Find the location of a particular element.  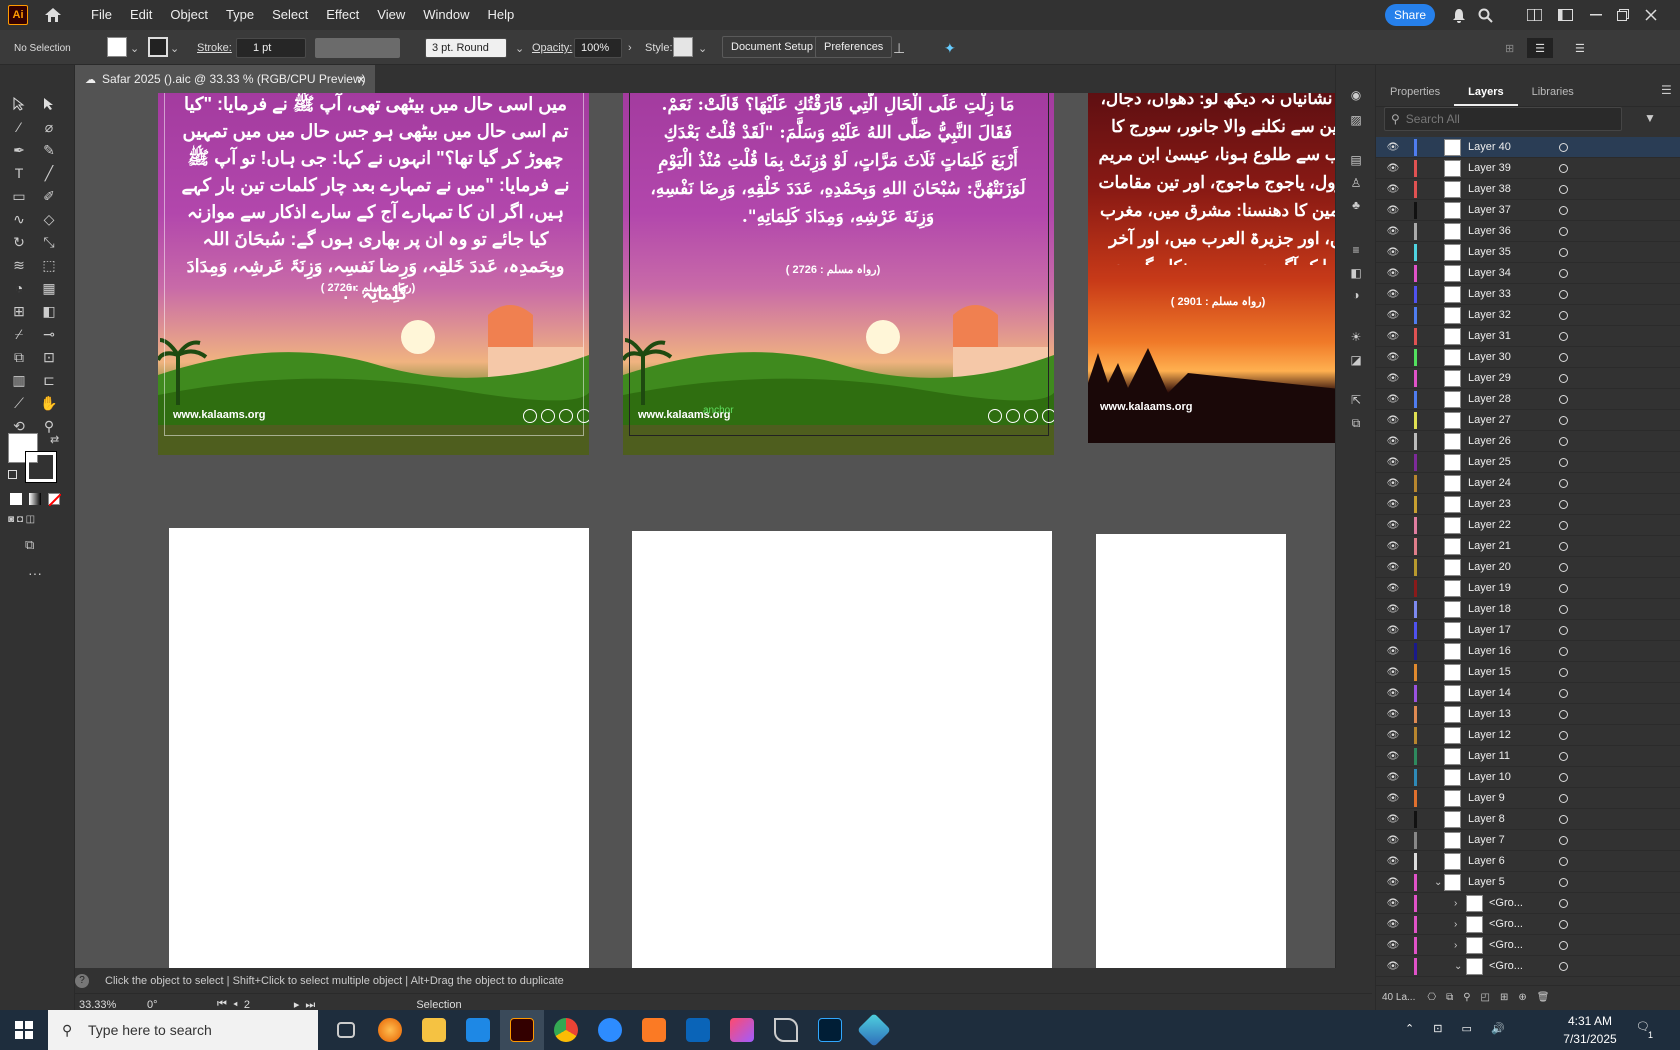

stroke-label: Stroke: is located at coordinates (214, 48).